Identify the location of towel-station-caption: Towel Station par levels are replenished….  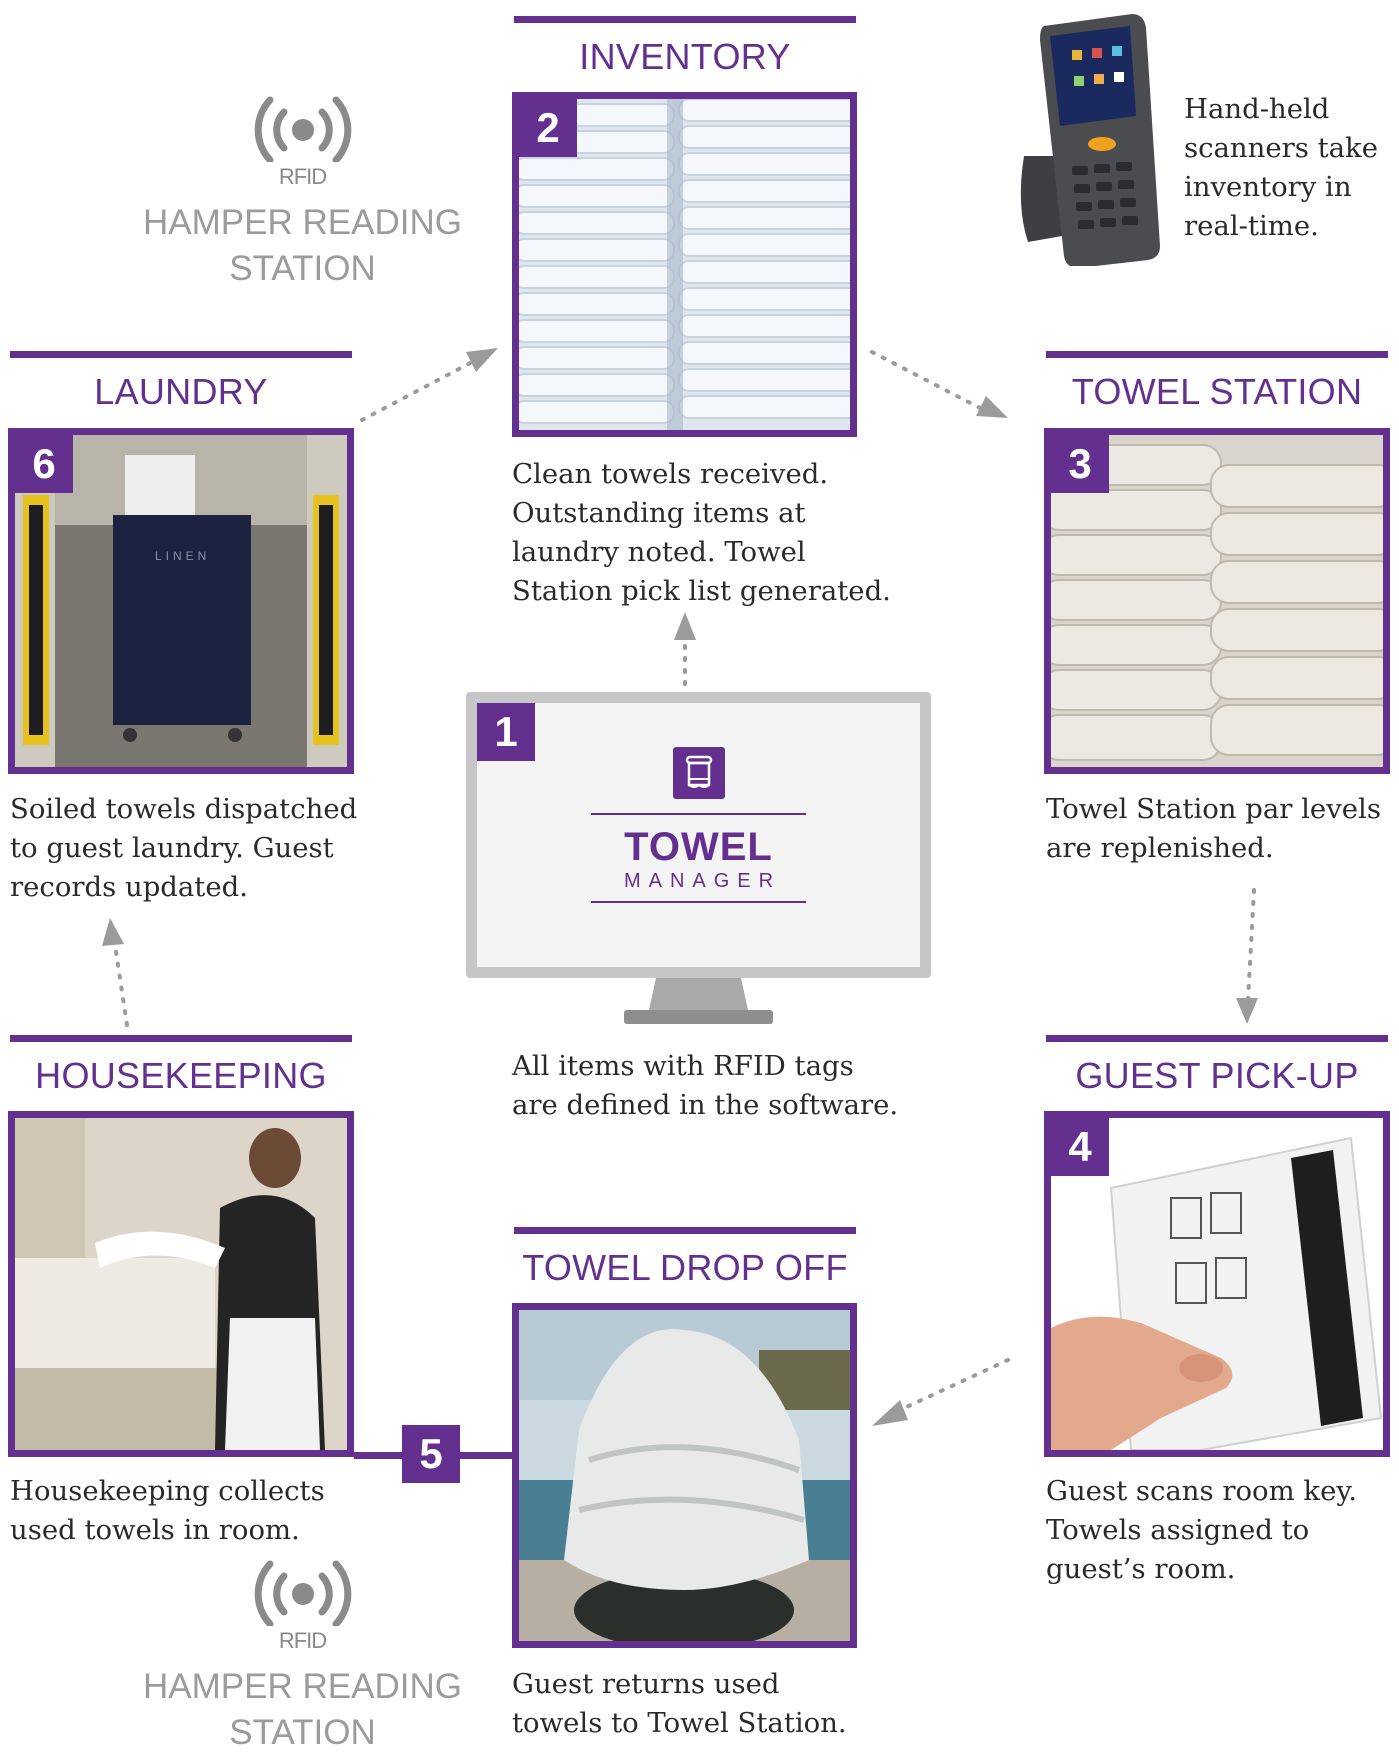
(1213, 828).